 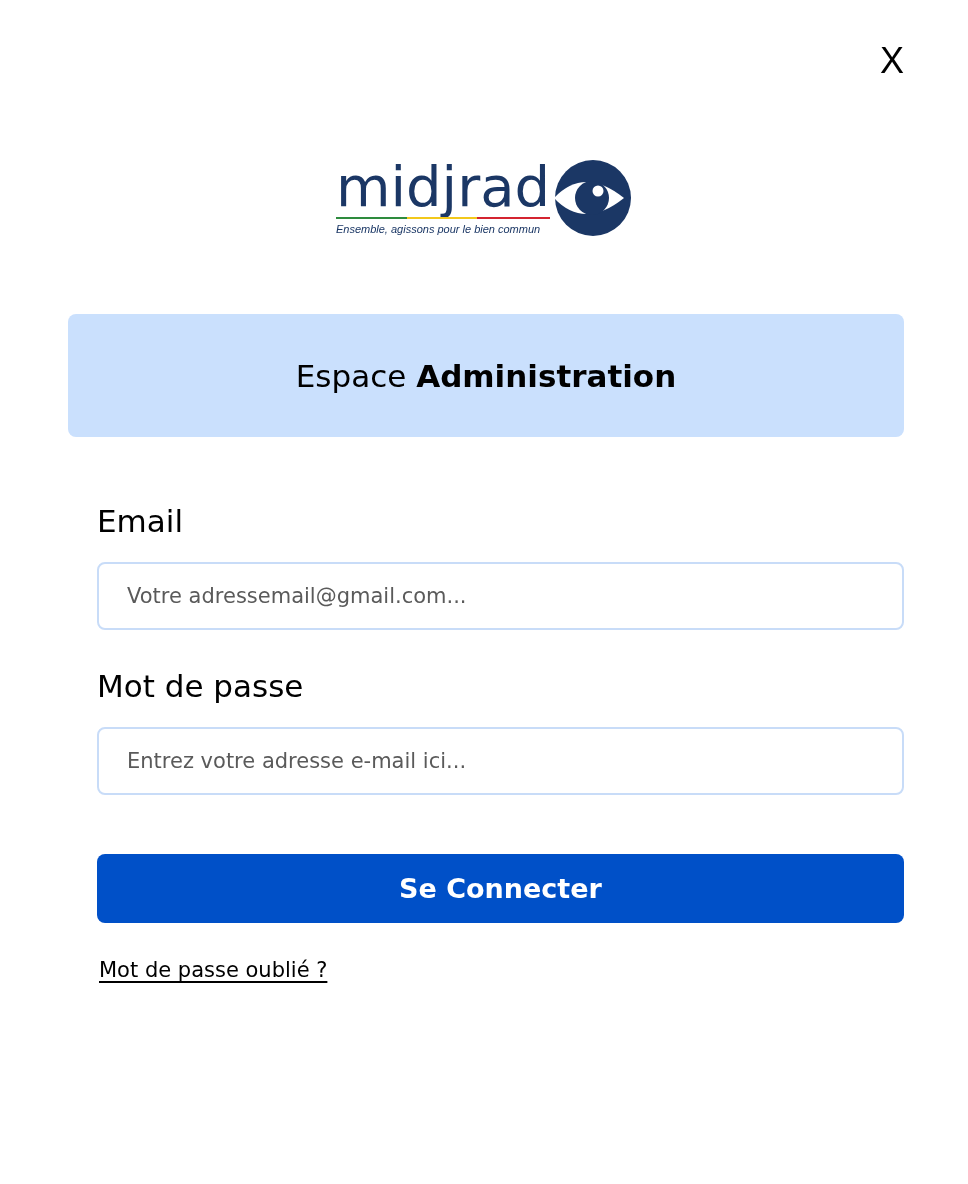 I want to click on logo-wordmark: midjrad, so click(x=443, y=187).